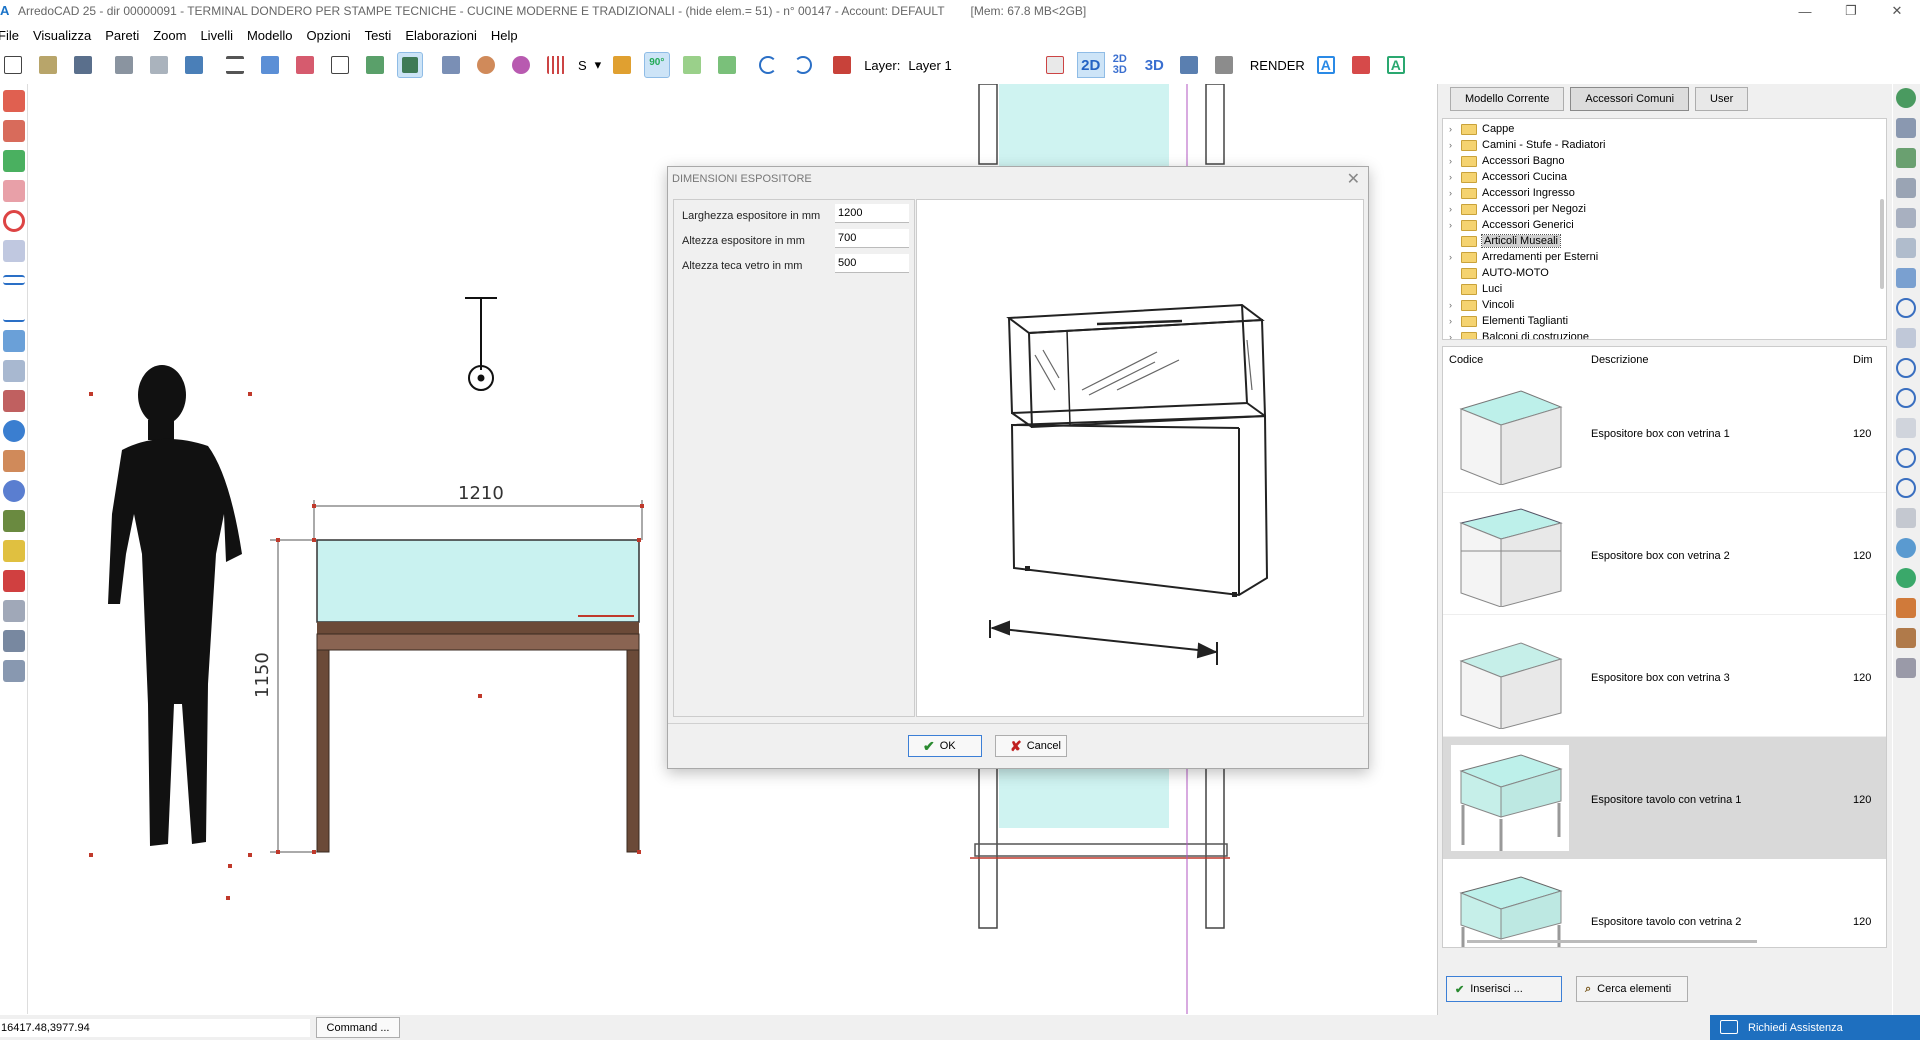 This screenshot has width=1920, height=1040. I want to click on cube-blue-icon, so click(270, 65).